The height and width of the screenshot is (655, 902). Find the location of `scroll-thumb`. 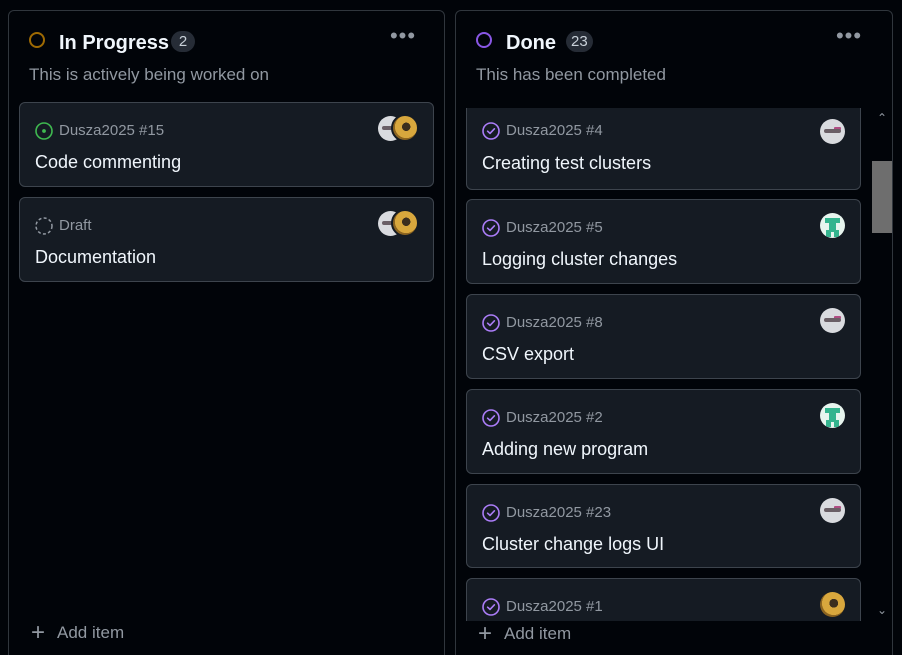

scroll-thumb is located at coordinates (882, 197).